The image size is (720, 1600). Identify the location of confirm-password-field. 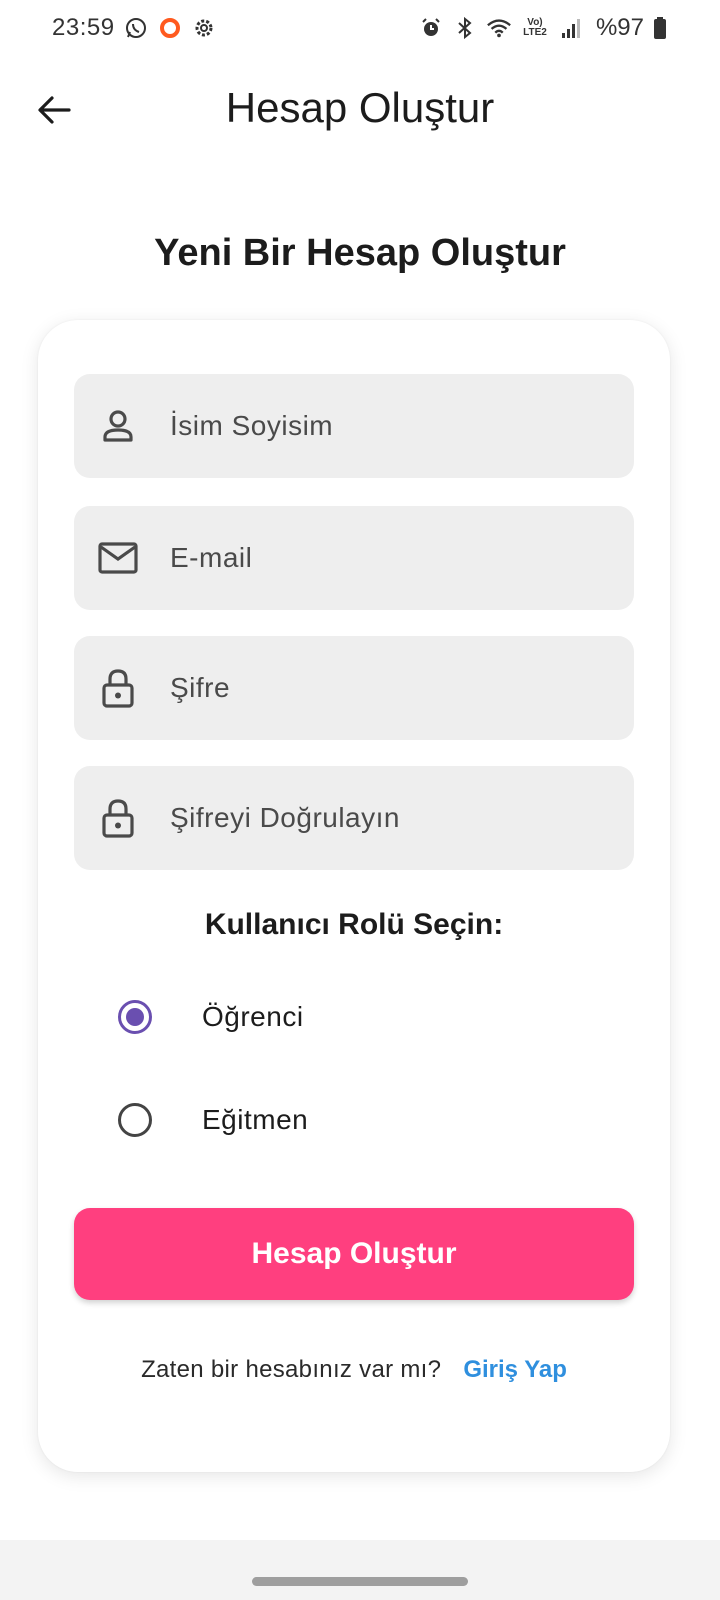
(354, 818).